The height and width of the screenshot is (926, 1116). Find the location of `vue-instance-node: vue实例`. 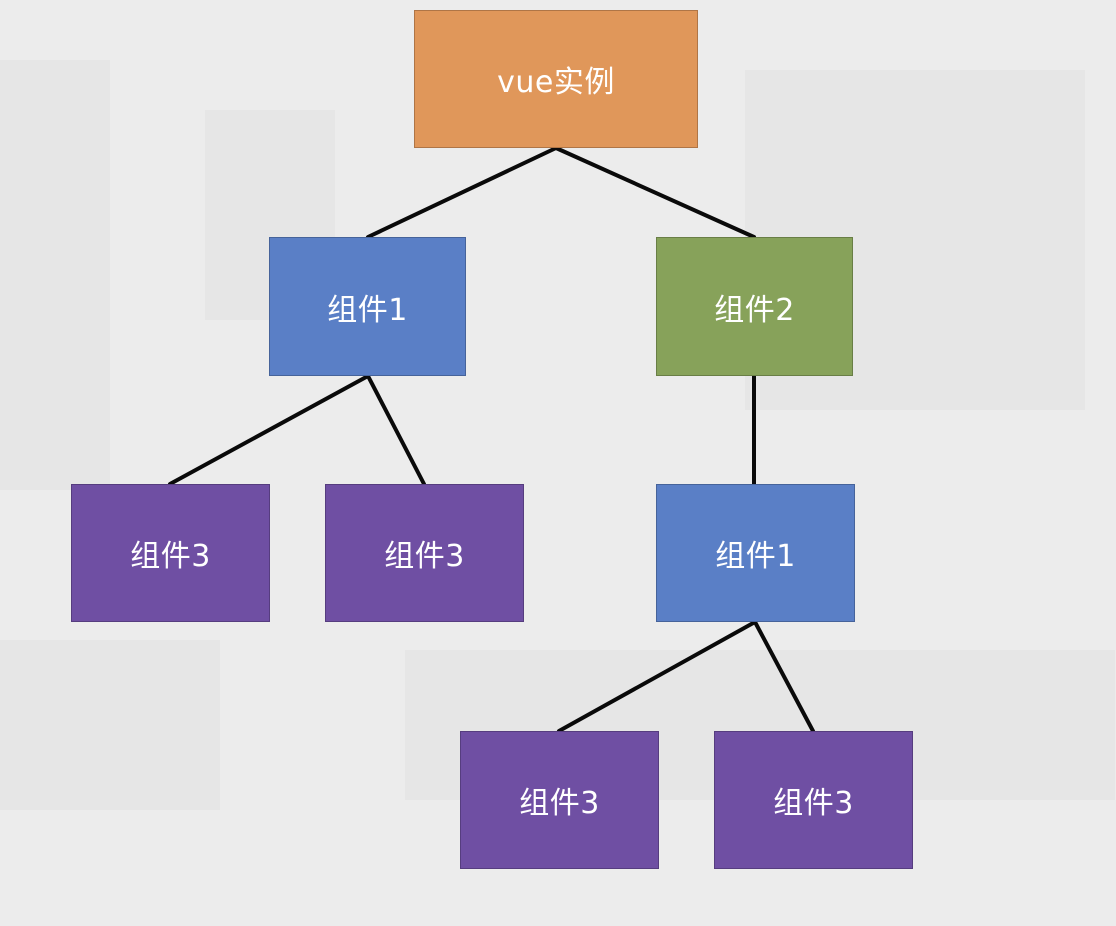

vue-instance-node: vue实例 is located at coordinates (556, 79).